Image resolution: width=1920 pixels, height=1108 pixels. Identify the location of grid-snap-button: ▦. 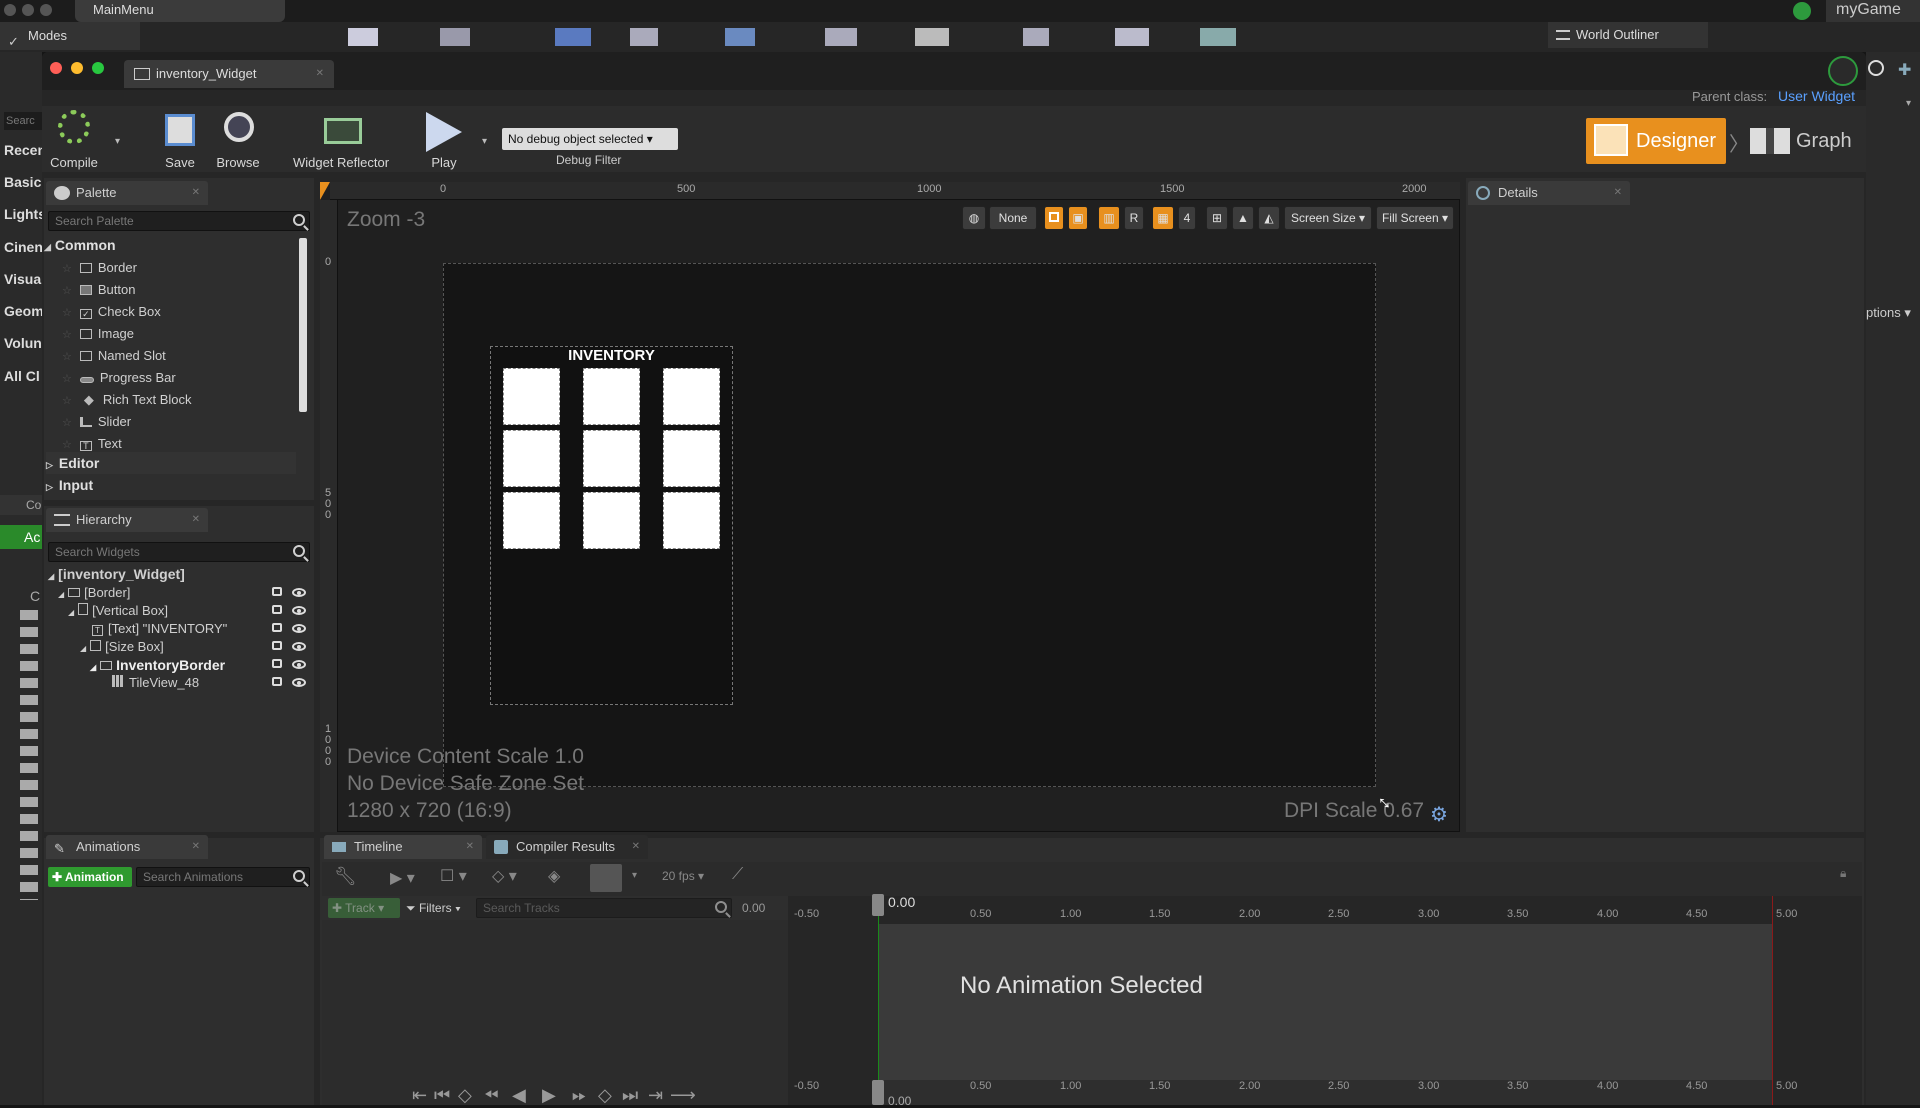
(1163, 218).